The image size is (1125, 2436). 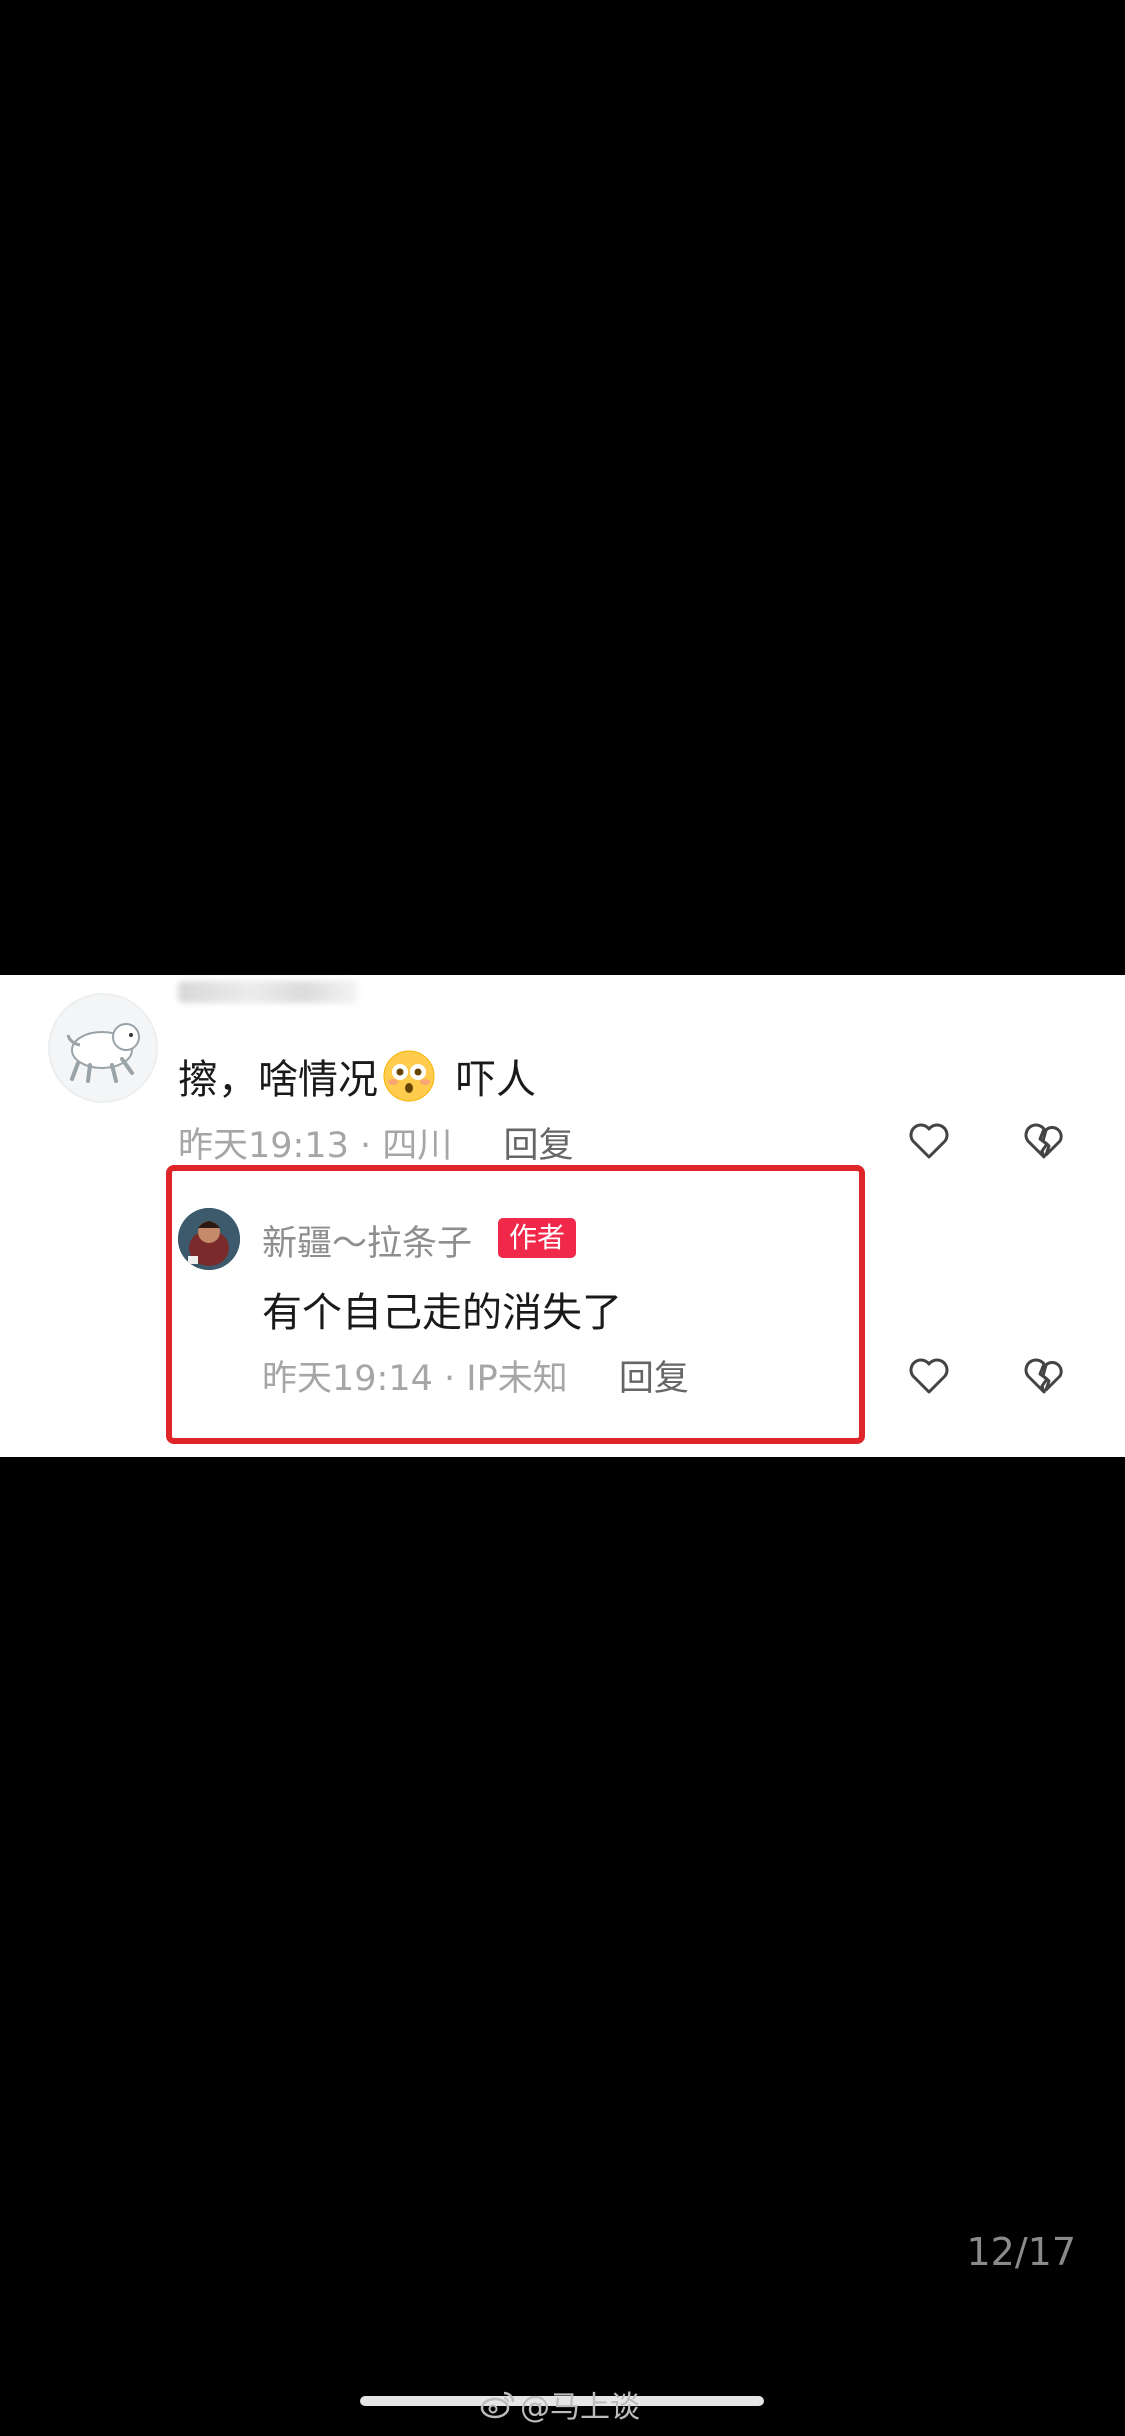 I want to click on commenter-username-blurred, so click(x=268, y=992).